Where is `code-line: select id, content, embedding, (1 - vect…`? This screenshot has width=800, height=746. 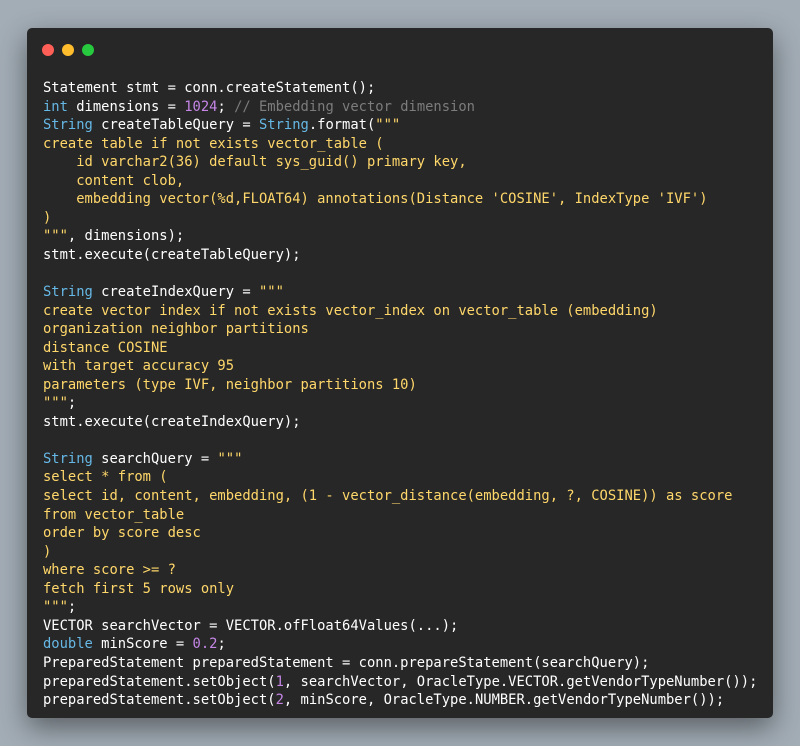
code-line: select id, content, embedding, (1 - vect… is located at coordinates (400, 496).